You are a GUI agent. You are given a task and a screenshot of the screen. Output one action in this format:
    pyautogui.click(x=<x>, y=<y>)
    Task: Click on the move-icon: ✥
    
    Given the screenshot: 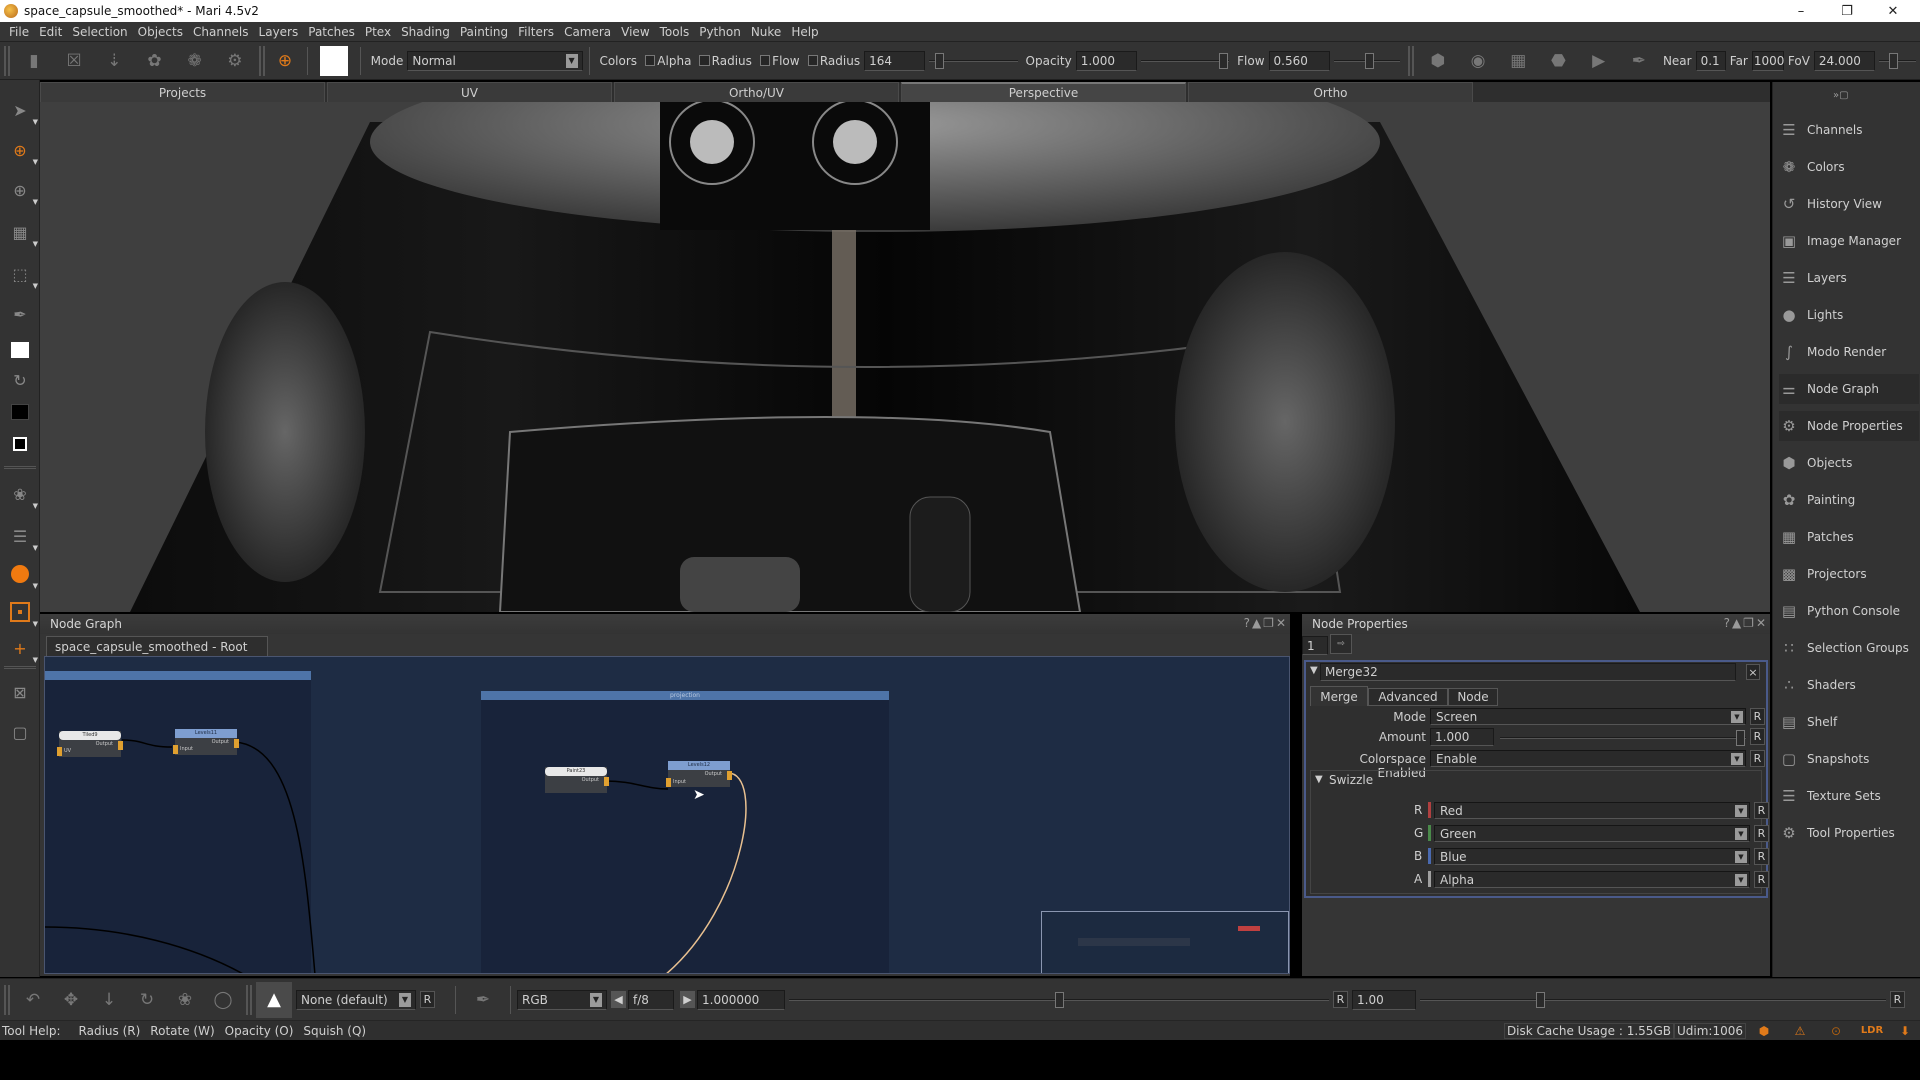 What is the action you would take?
    pyautogui.click(x=71, y=1000)
    